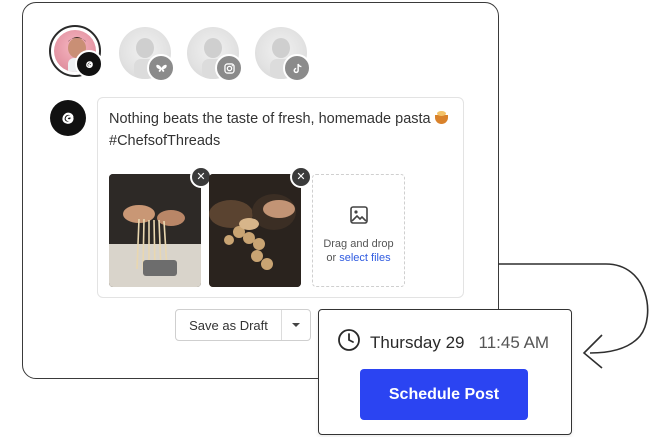 Image resolution: width=659 pixels, height=437 pixels. Describe the element at coordinates (444, 394) in the screenshot. I see `schedule-post-button: Schedule Post` at that location.